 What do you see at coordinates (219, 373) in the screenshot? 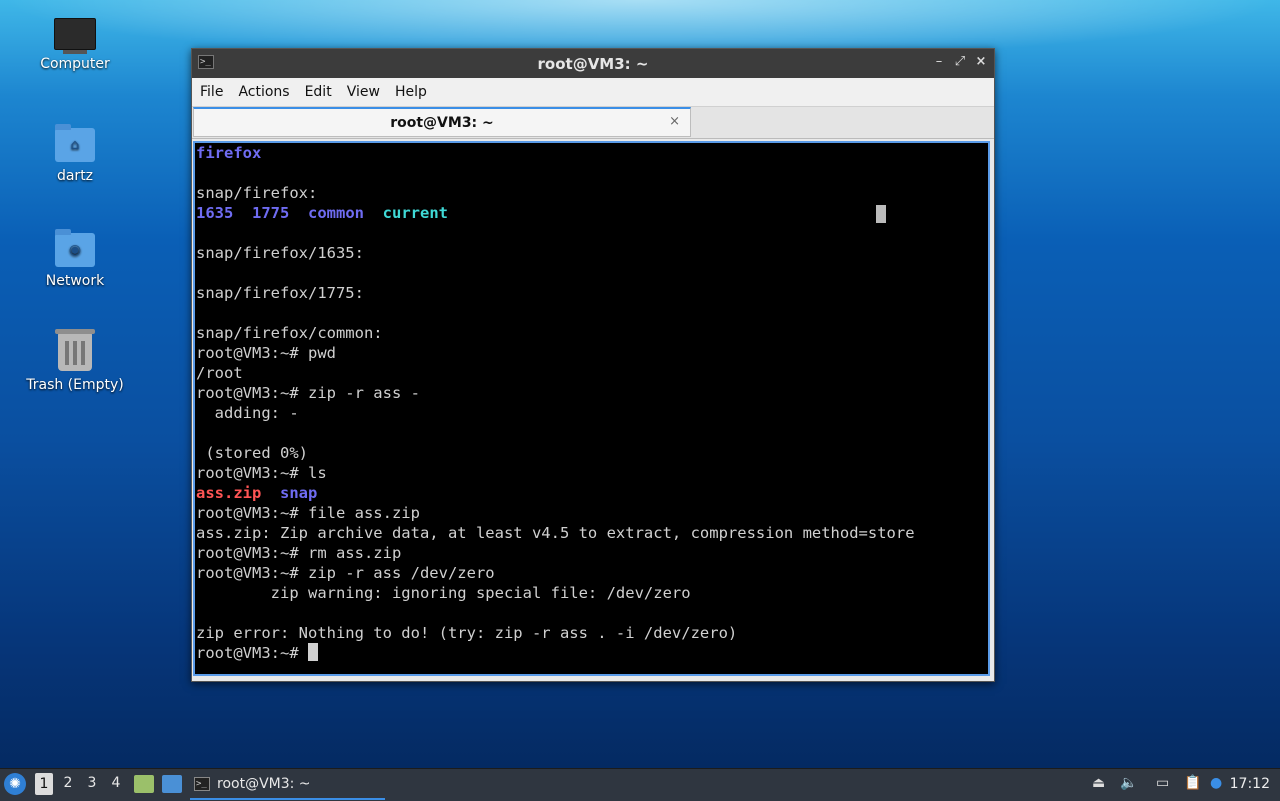
I see `terminal-line: /root` at bounding box center [219, 373].